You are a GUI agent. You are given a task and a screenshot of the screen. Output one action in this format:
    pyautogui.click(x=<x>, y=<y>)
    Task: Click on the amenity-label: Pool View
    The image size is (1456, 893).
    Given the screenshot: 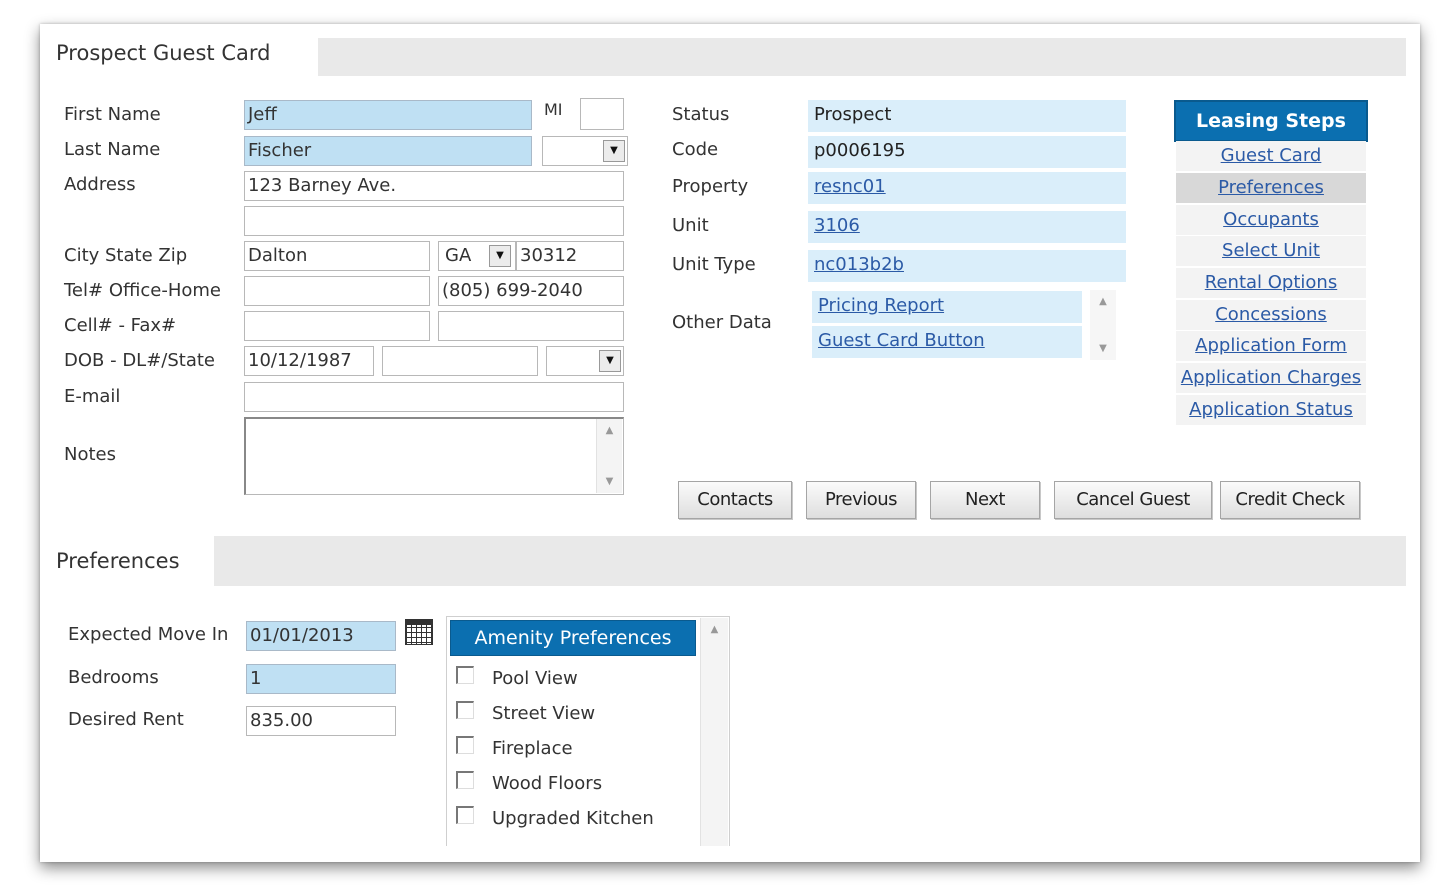 What is the action you would take?
    pyautogui.click(x=535, y=678)
    